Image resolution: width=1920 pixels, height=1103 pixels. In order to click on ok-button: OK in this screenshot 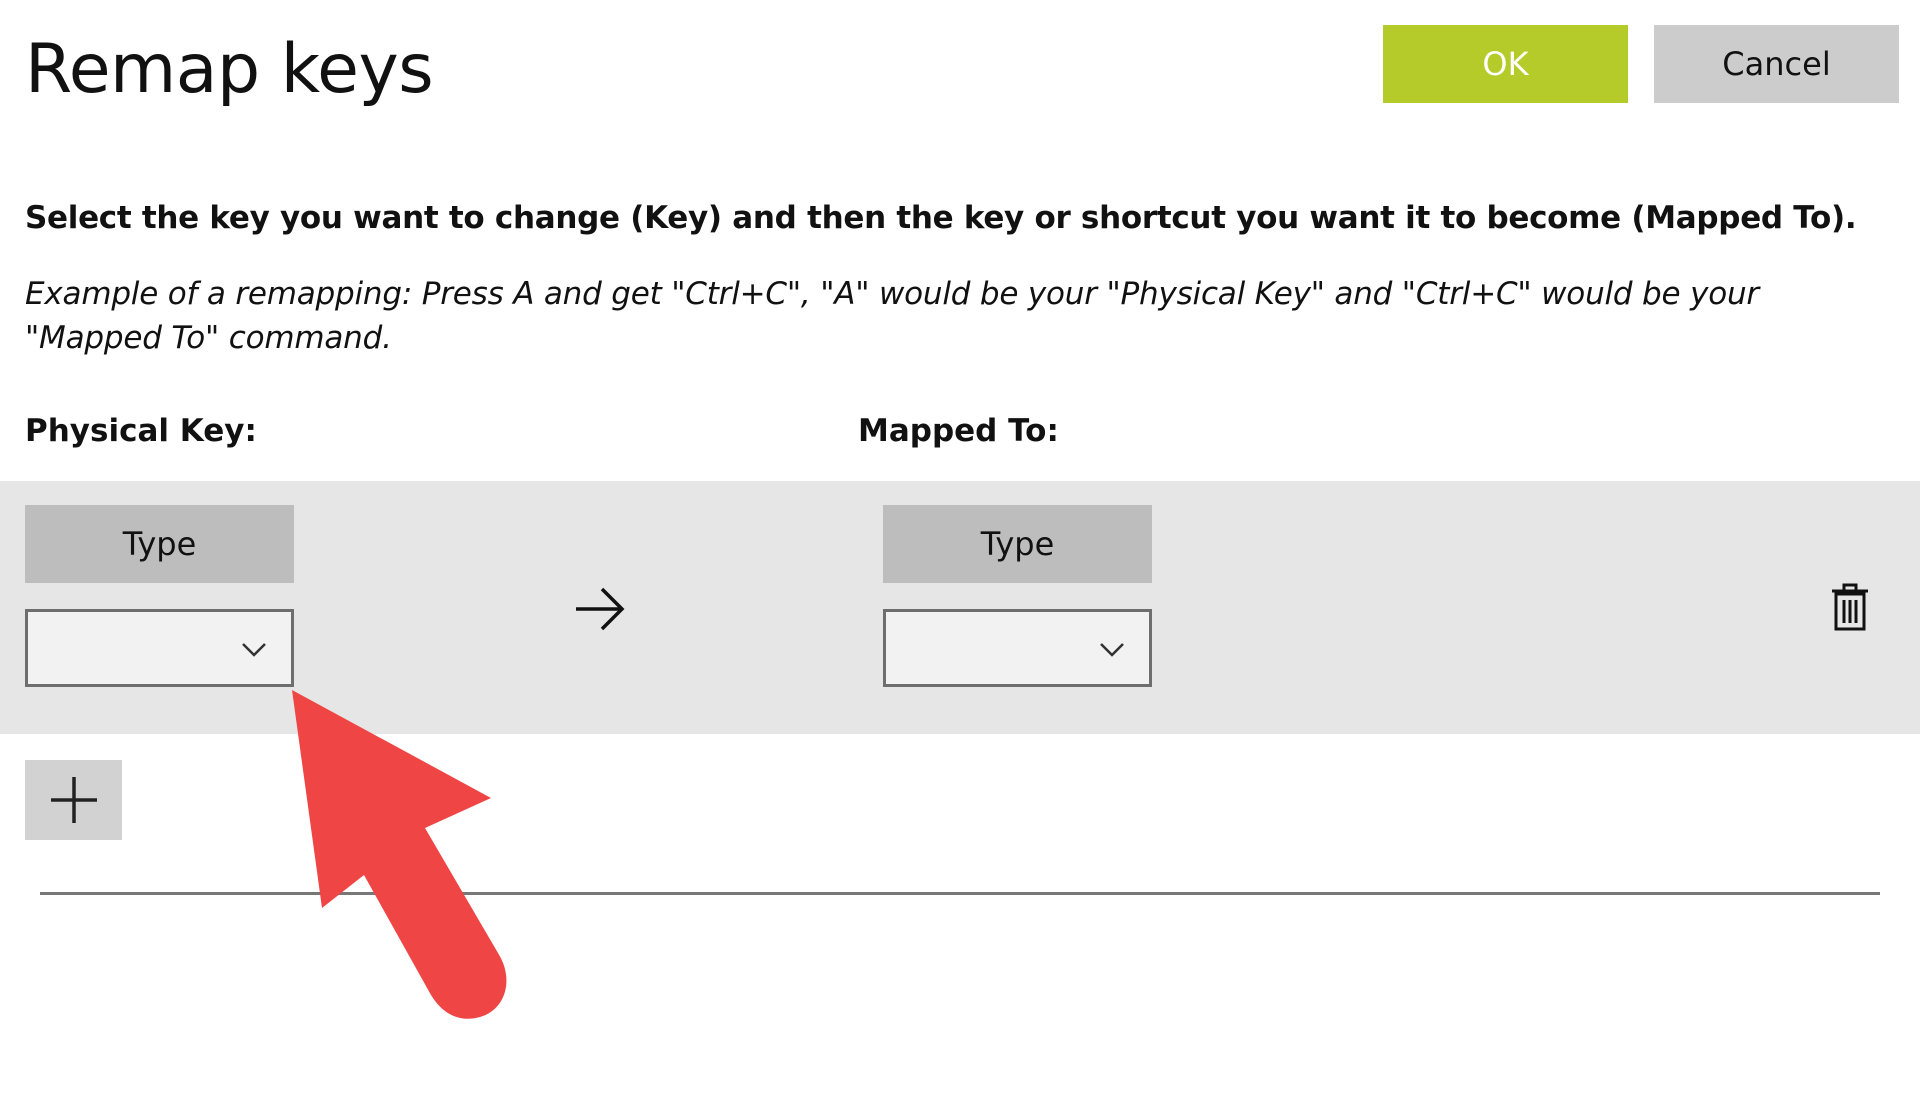, I will do `click(1505, 64)`.